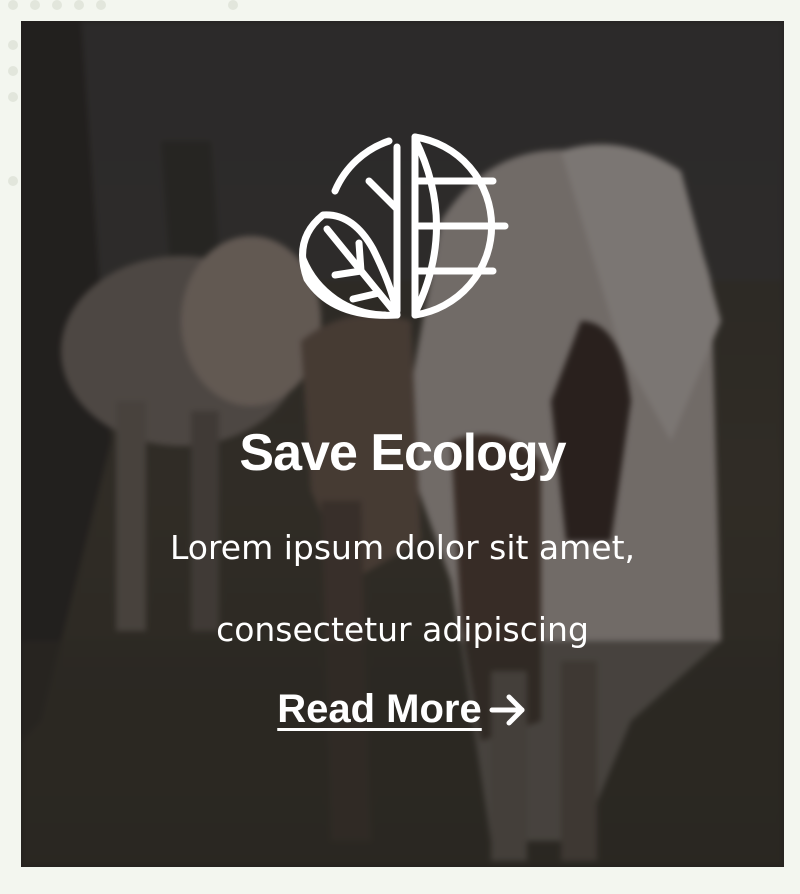 This screenshot has width=800, height=894. What do you see at coordinates (507, 709) in the screenshot?
I see `arrow-right-icon` at bounding box center [507, 709].